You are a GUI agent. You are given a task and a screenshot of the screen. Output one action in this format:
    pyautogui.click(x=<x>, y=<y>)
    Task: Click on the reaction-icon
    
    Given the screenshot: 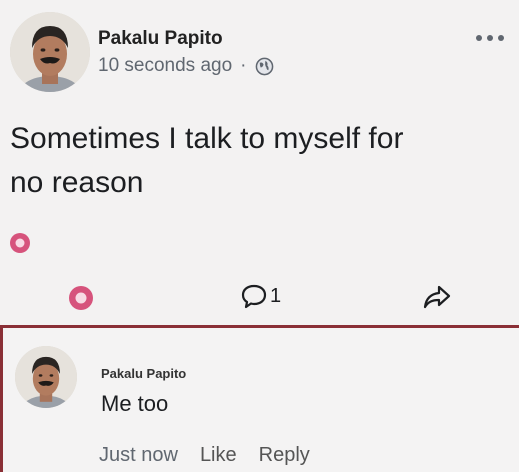 What is the action you would take?
    pyautogui.click(x=20, y=243)
    